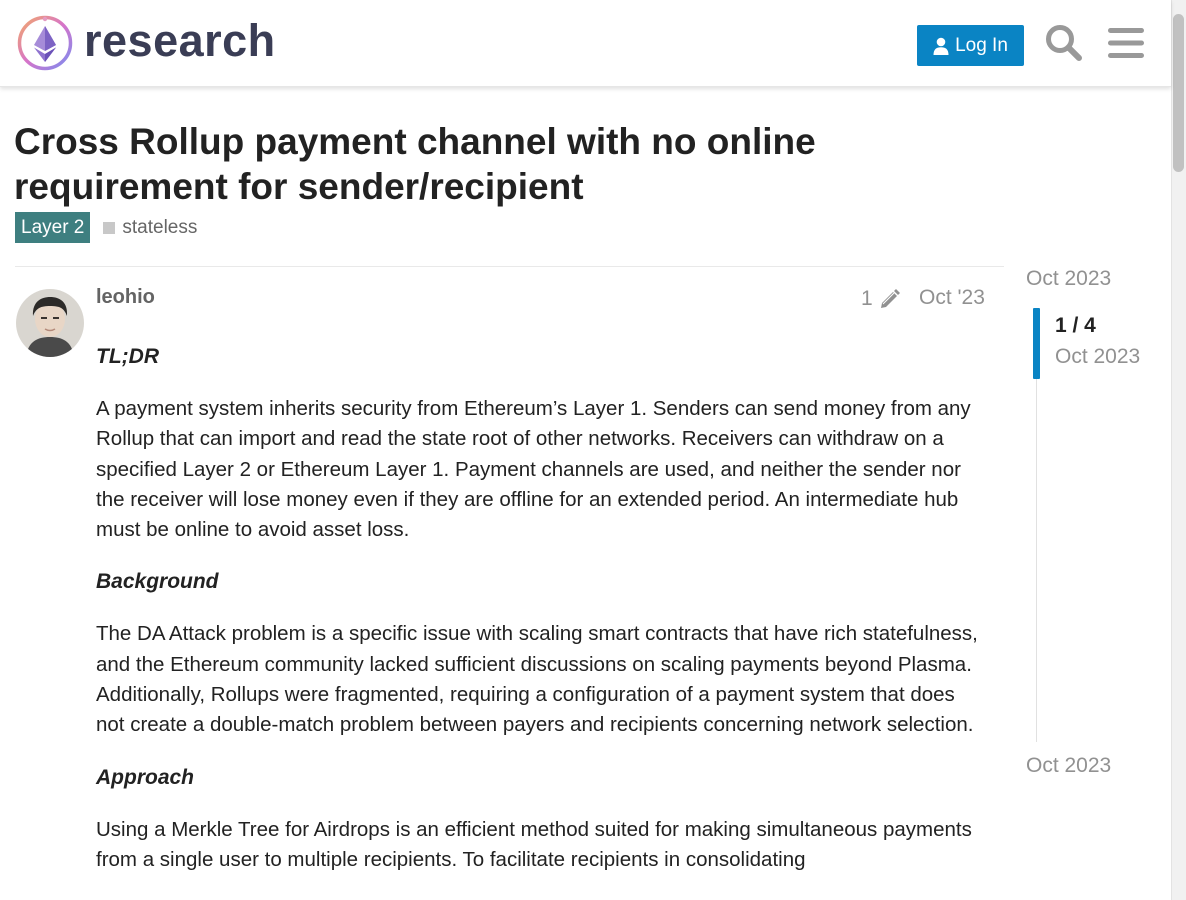 The width and height of the screenshot is (1186, 900). What do you see at coordinates (45, 43) in the screenshot?
I see `ethereum-research-logo-icon` at bounding box center [45, 43].